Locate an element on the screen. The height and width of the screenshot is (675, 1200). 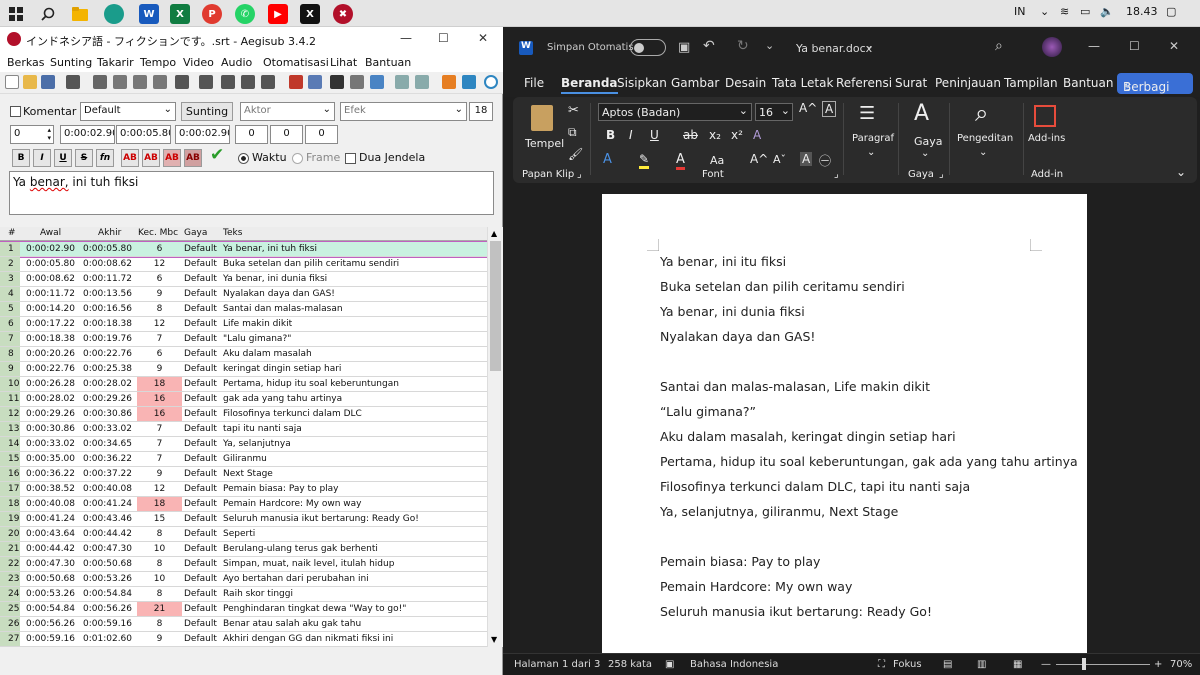
commit-check-icon: ✔ is located at coordinates (217, 155).